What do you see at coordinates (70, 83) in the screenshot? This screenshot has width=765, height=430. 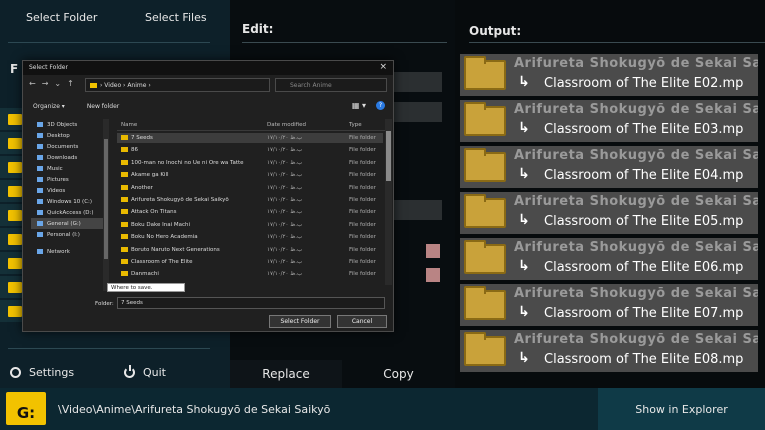 I see `up-arrow-icon: ↑` at bounding box center [70, 83].